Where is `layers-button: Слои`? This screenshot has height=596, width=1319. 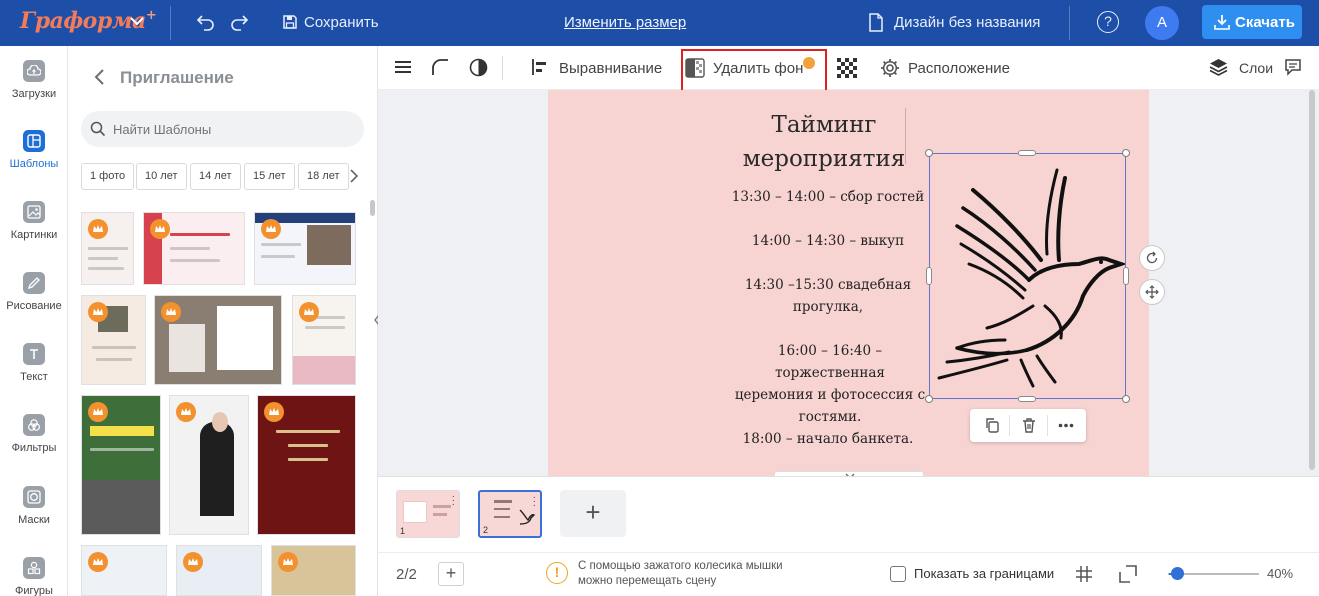
layers-button: Слои is located at coordinates (1256, 68).